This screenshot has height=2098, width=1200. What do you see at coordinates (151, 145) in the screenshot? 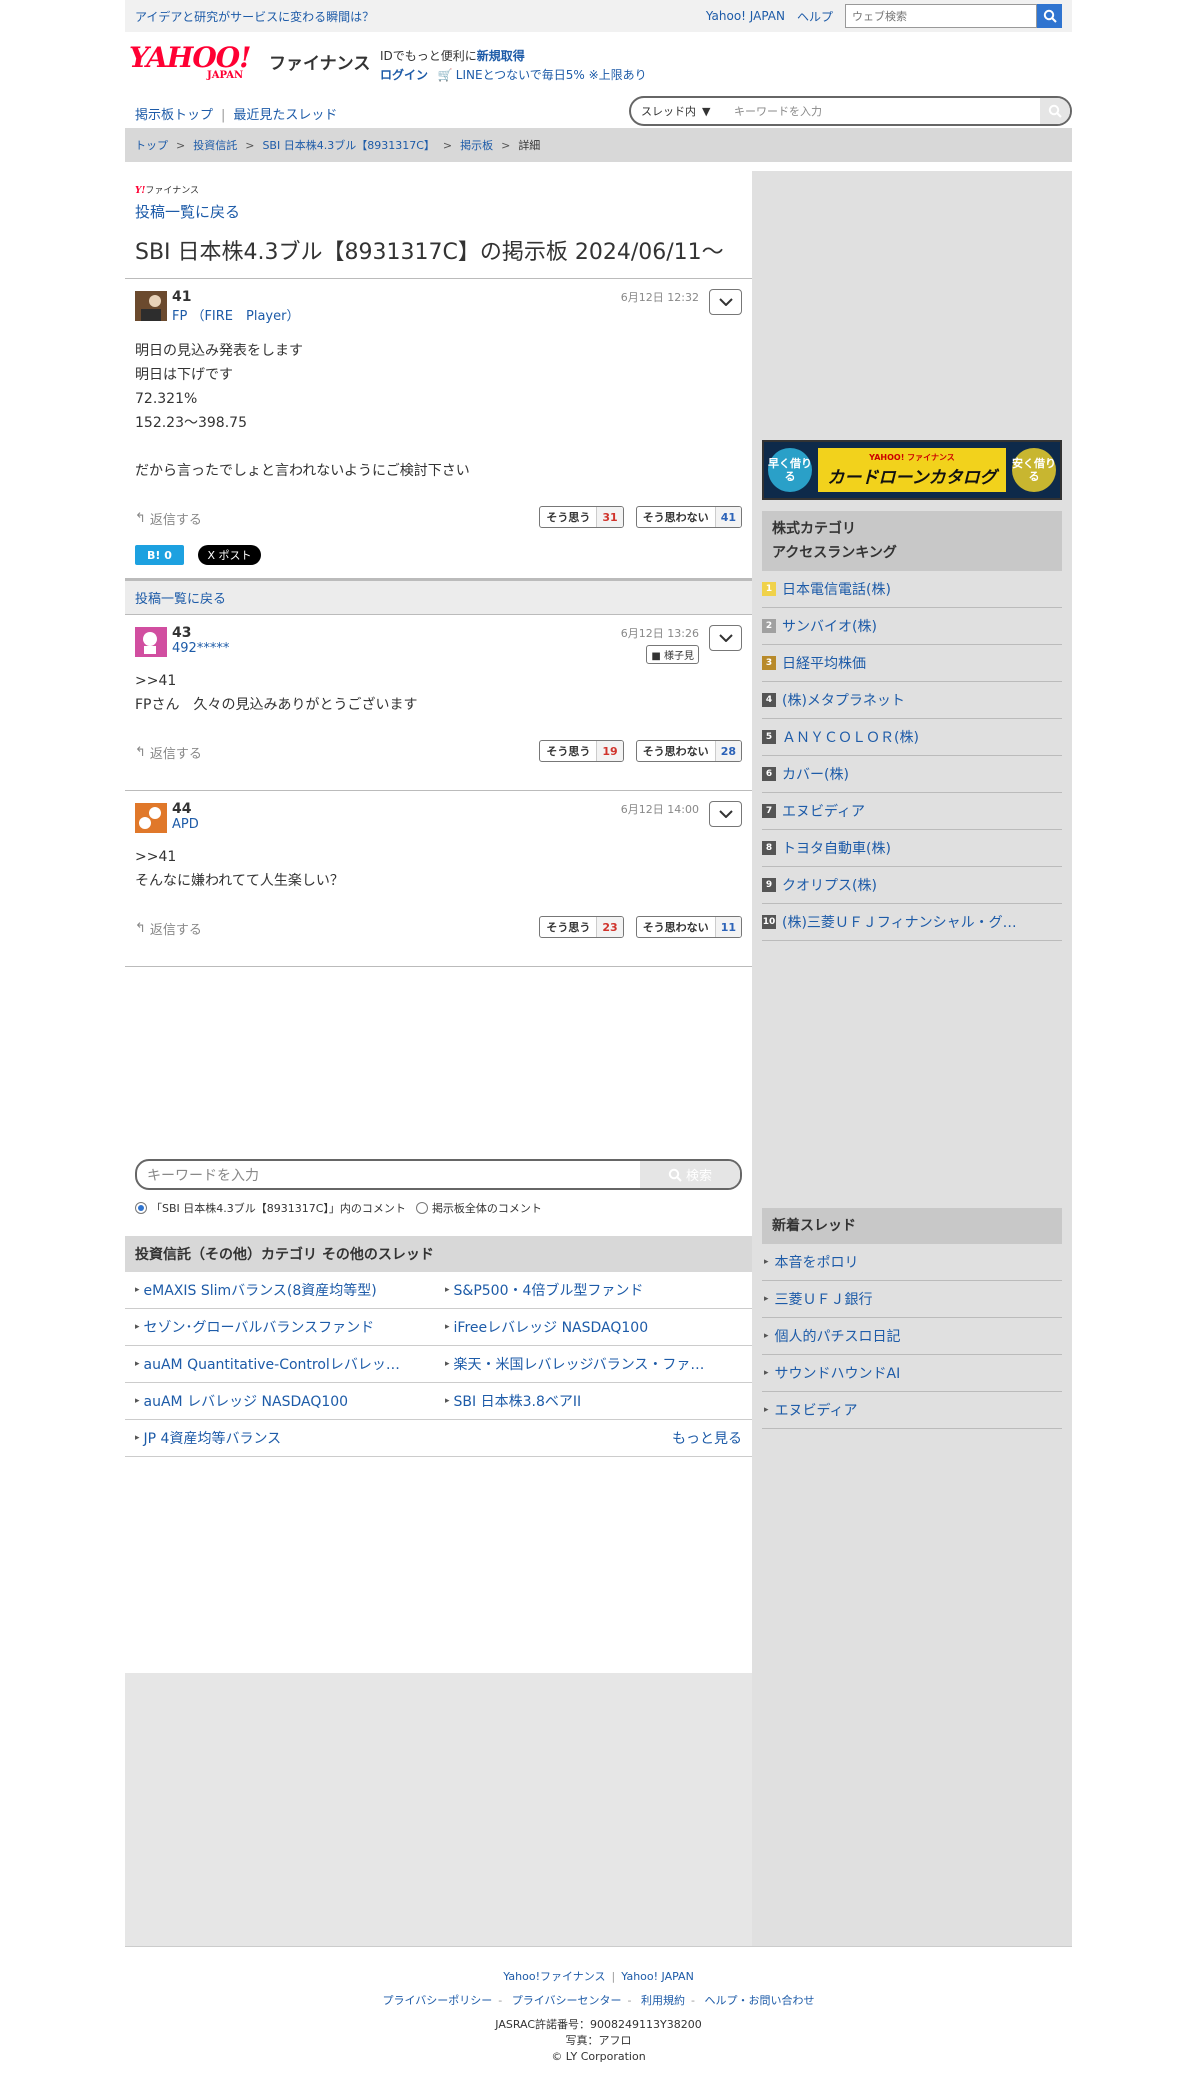
I see `breadcrumb-top: トップ` at bounding box center [151, 145].